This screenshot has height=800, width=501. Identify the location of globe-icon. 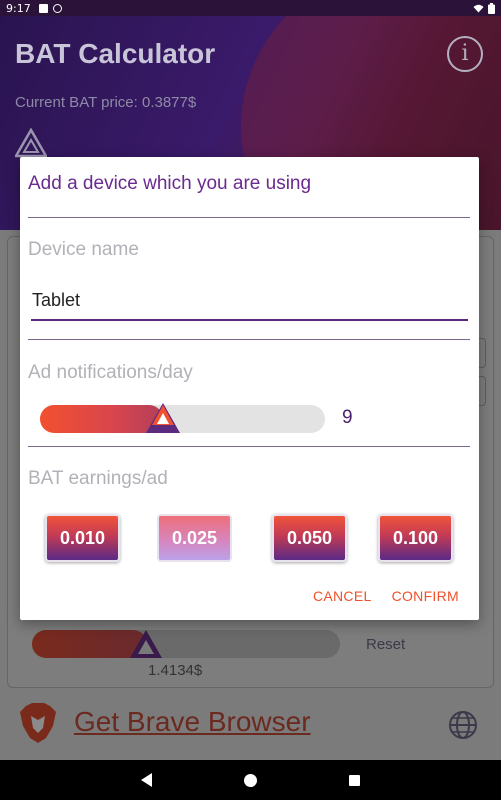
(463, 725).